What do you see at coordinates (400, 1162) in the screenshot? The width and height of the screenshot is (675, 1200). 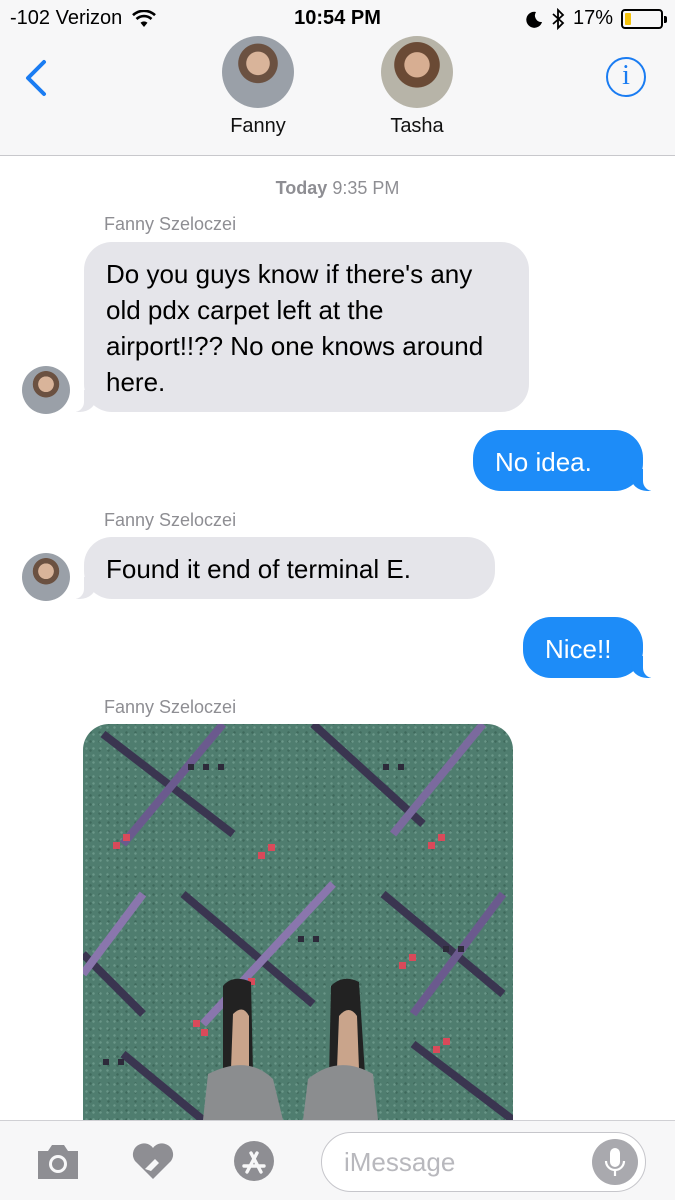 I see `message-placeholder: iMessage` at bounding box center [400, 1162].